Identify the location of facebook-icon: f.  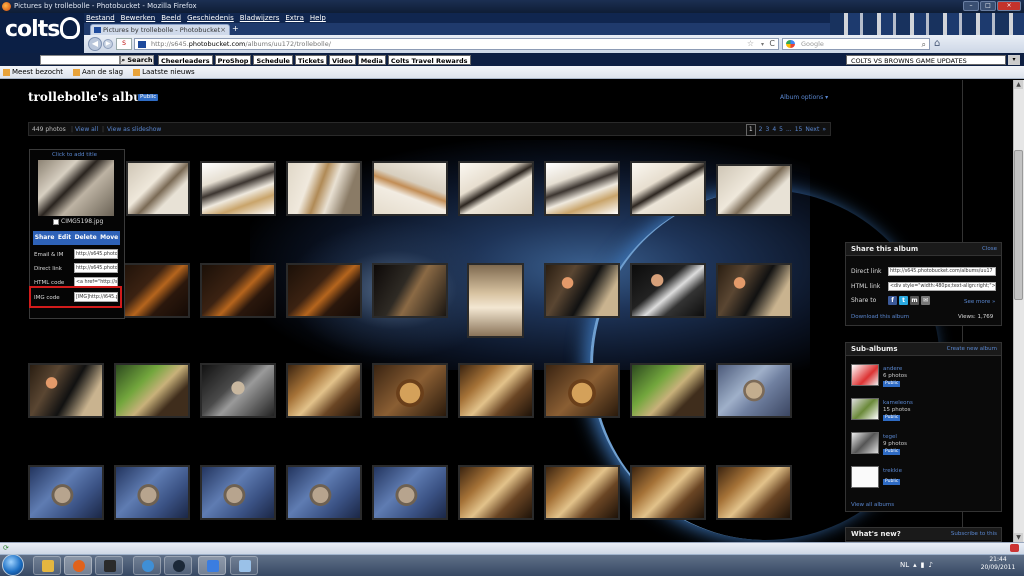
(892, 300).